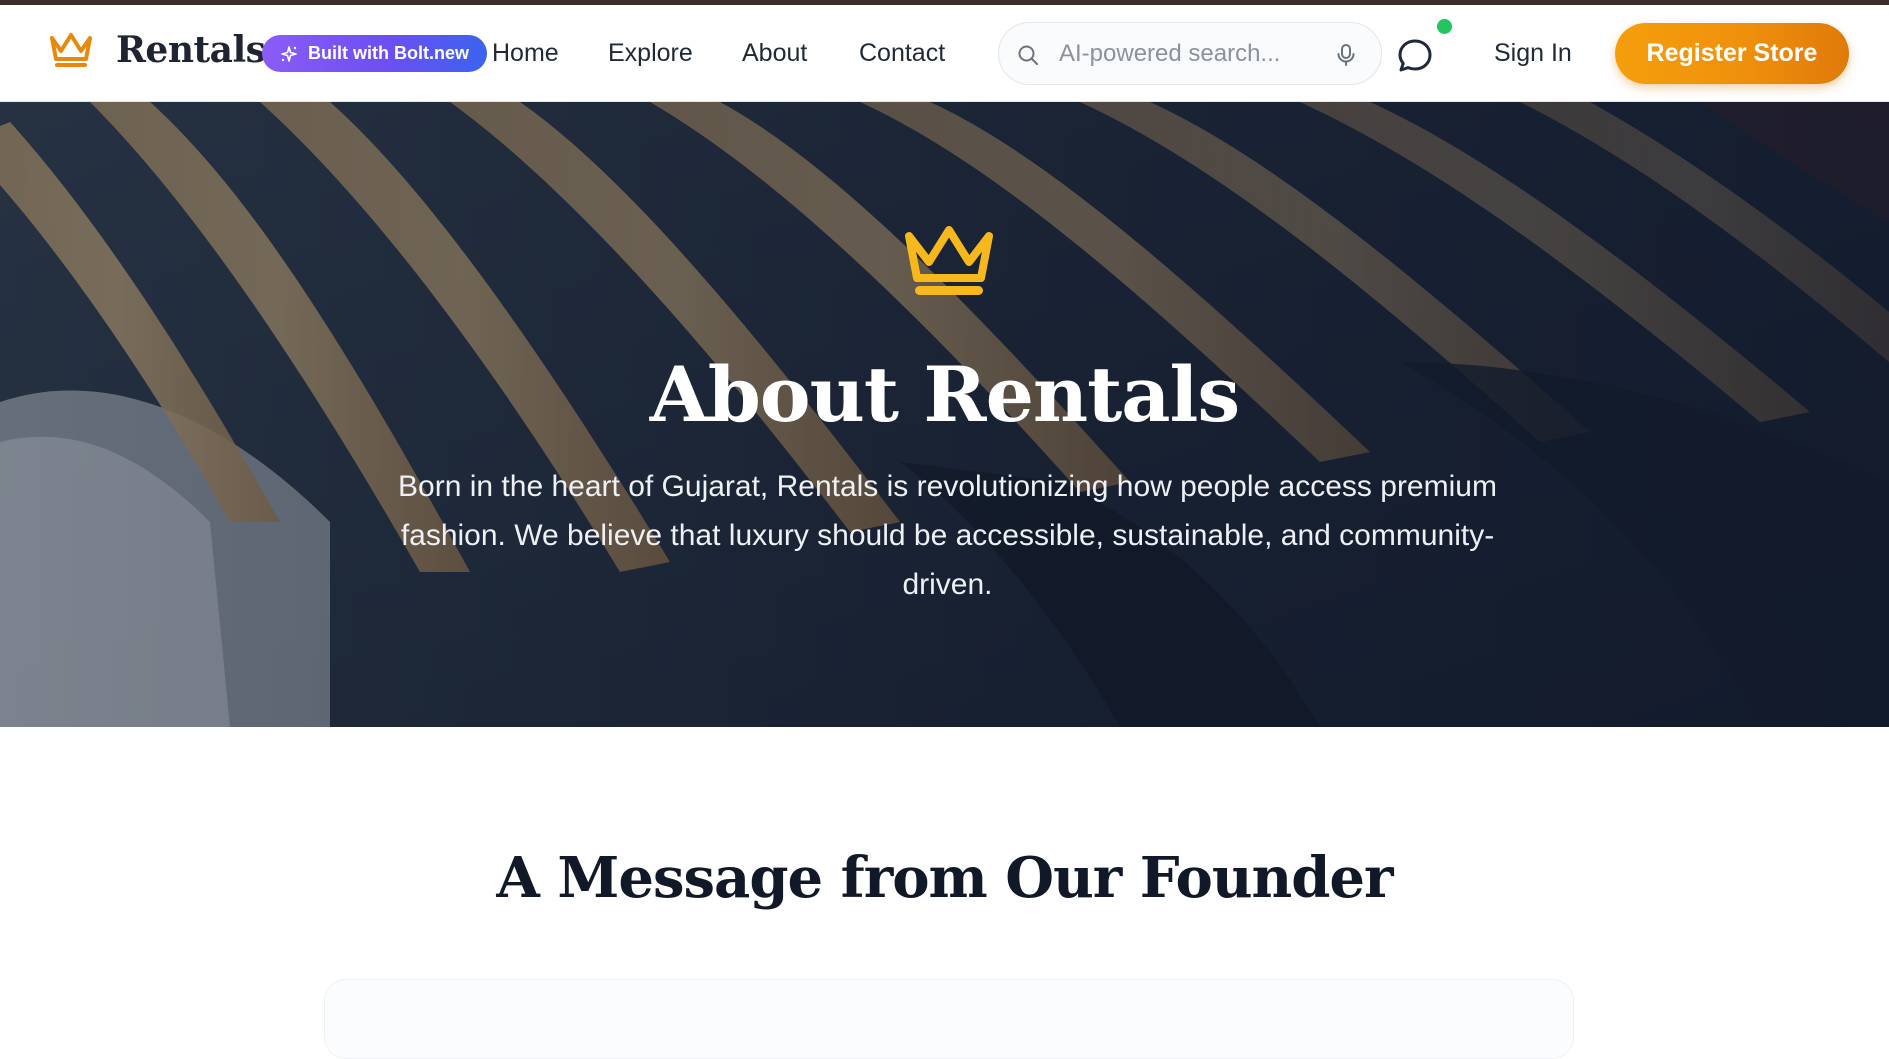 The height and width of the screenshot is (1059, 1889). I want to click on brand-logo: Rentals, so click(157, 50).